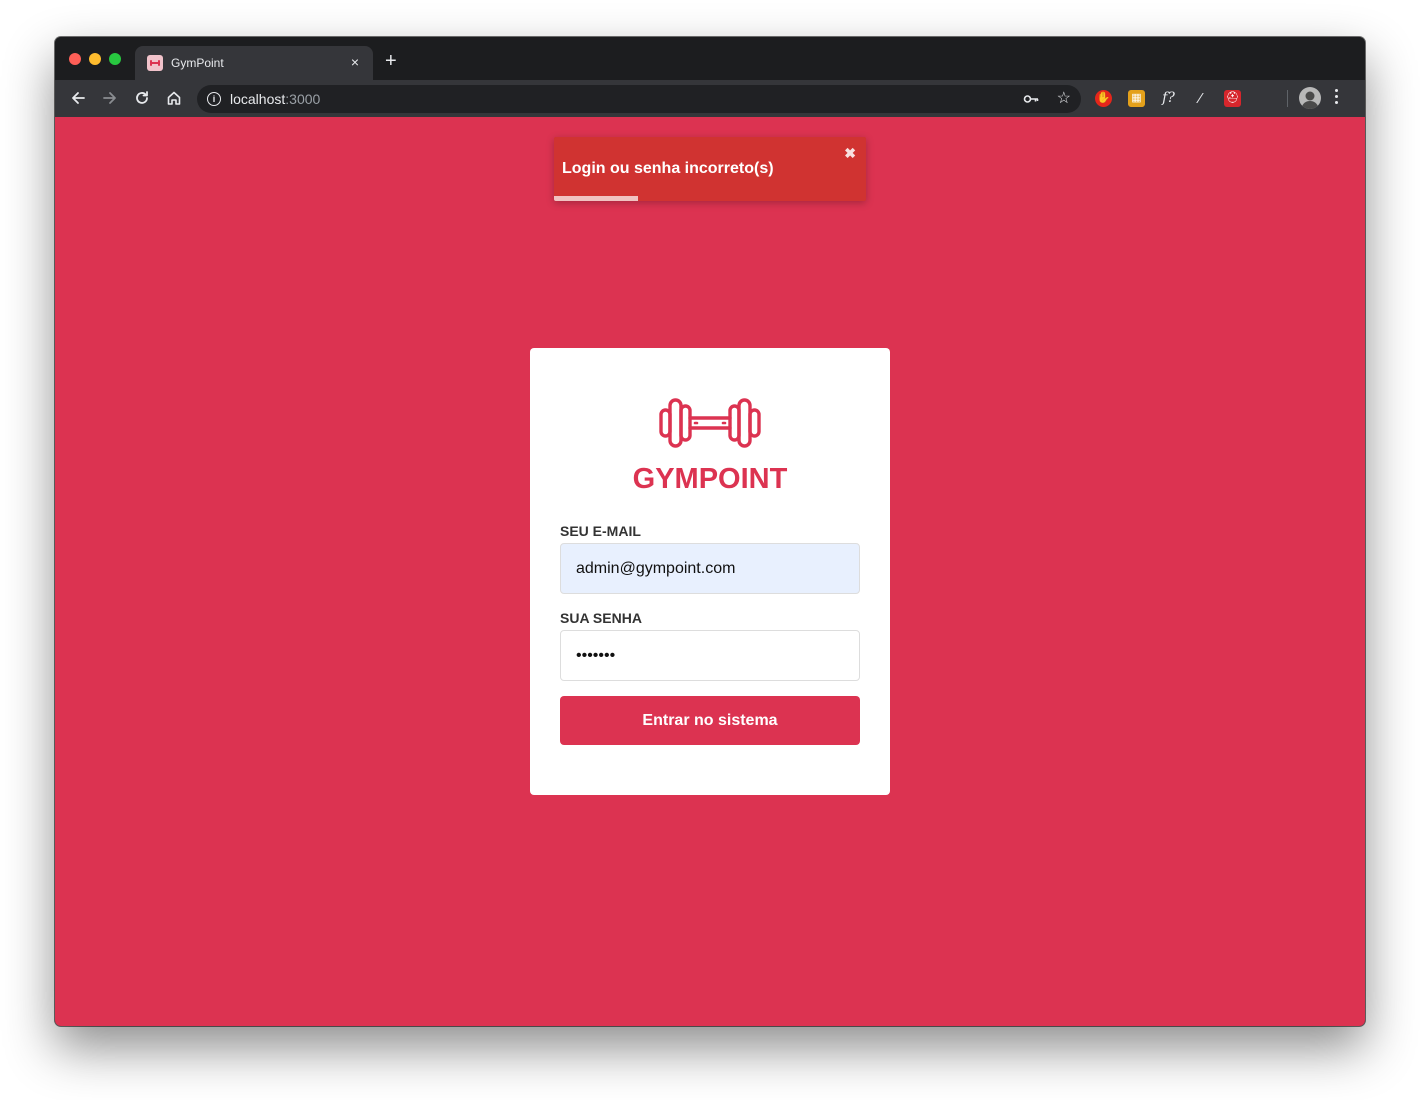  Describe the element at coordinates (1287, 98) in the screenshot. I see `toolbar-divider` at that location.